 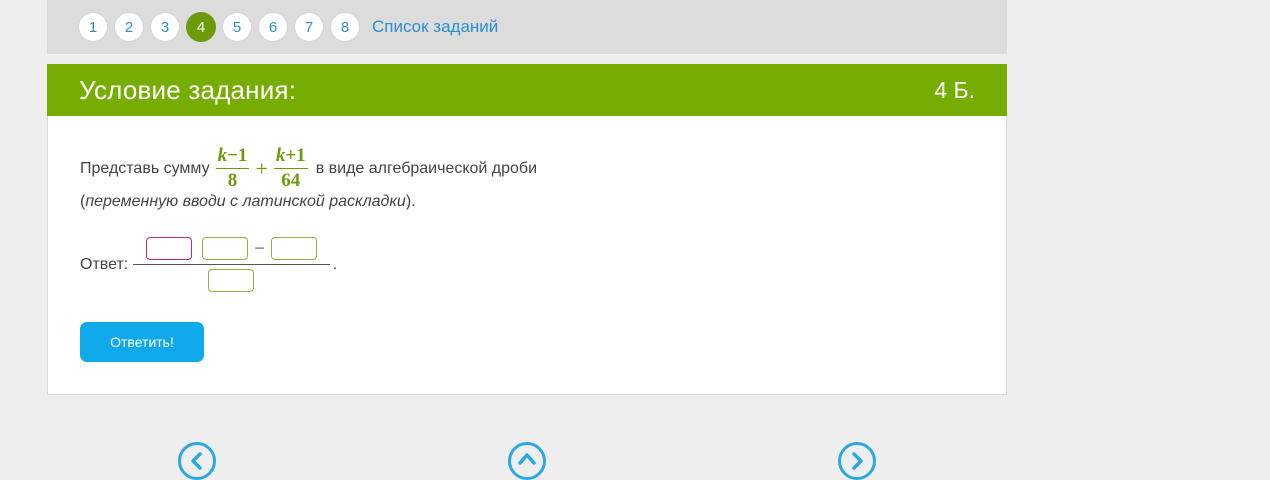 What do you see at coordinates (290, 157) in the screenshot?
I see `fraction-2-numerator: k+1` at bounding box center [290, 157].